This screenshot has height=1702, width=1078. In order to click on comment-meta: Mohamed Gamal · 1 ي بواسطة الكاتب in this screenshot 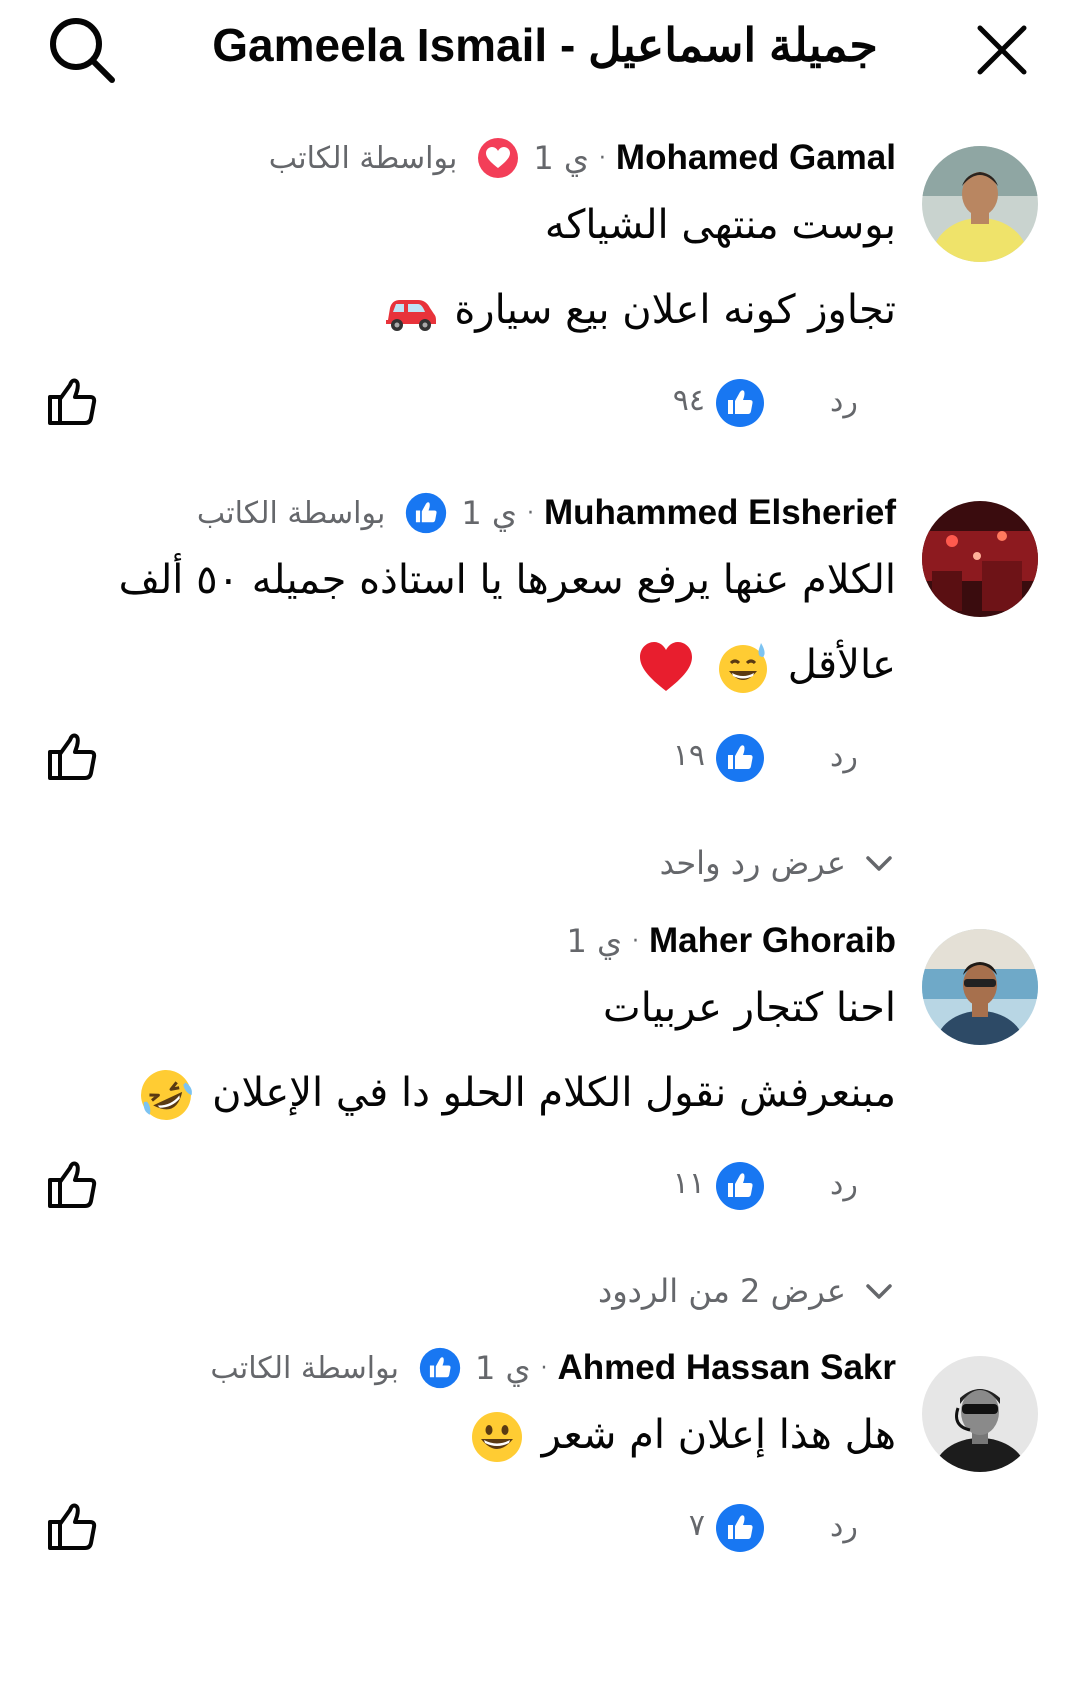, I will do `click(582, 158)`.